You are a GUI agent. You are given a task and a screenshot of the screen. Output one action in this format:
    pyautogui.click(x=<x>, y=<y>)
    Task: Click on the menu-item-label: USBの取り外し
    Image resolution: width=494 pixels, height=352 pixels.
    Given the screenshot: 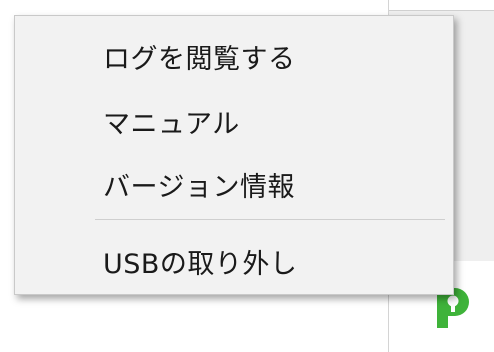 What is the action you would take?
    pyautogui.click(x=200, y=264)
    